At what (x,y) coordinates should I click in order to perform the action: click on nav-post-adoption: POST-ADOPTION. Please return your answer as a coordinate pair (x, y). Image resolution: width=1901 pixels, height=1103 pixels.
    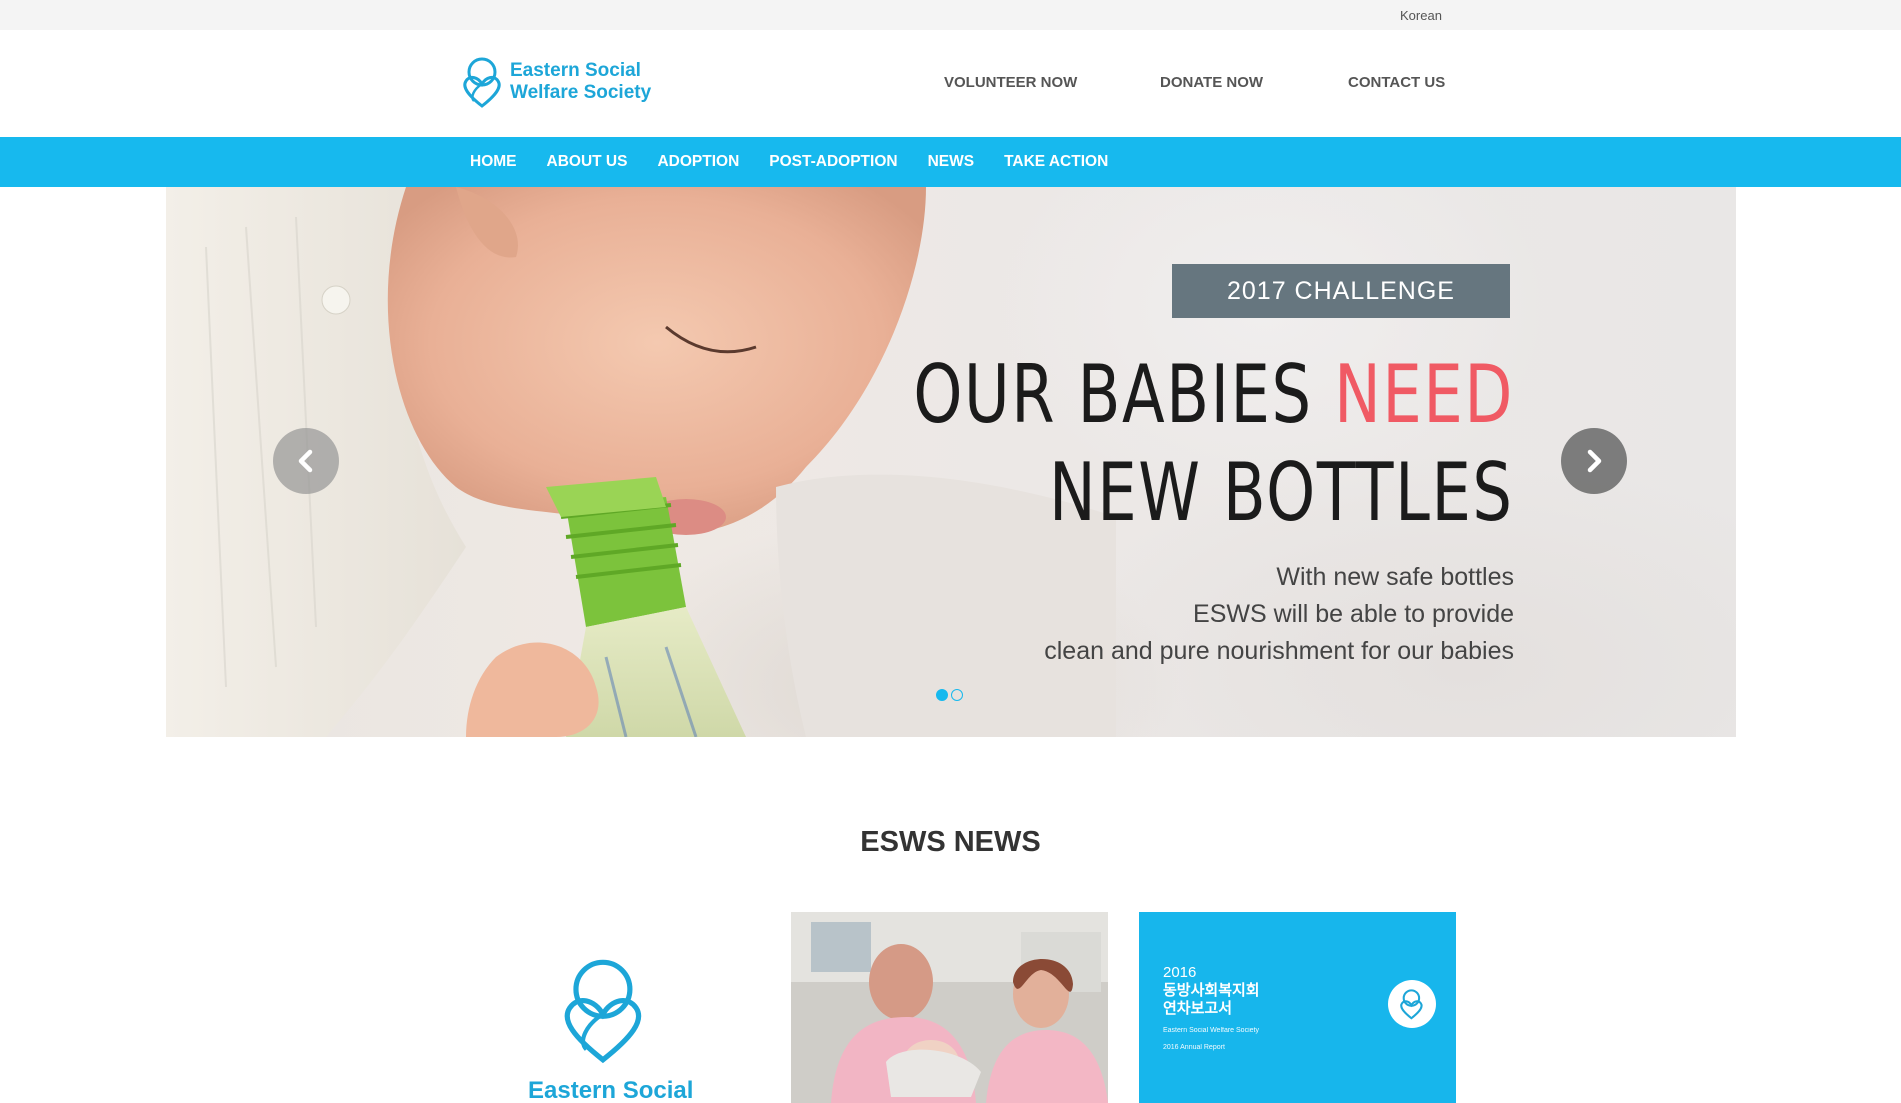
    Looking at the image, I should click on (833, 162).